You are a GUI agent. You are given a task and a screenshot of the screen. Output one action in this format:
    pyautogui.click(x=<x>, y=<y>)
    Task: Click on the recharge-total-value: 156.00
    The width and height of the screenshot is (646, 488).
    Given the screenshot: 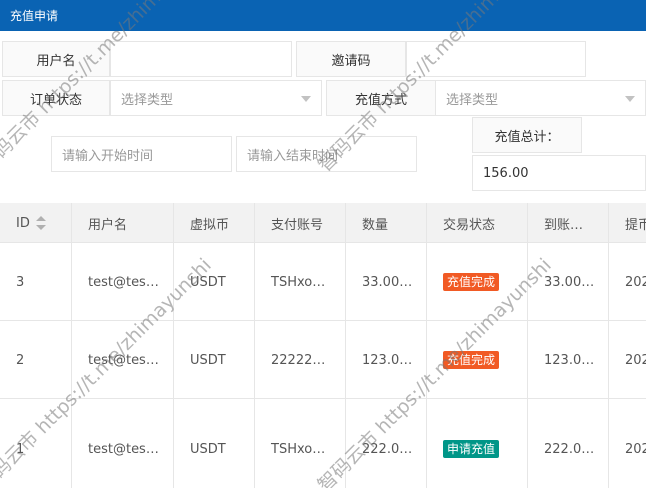 What is the action you would take?
    pyautogui.click(x=559, y=173)
    